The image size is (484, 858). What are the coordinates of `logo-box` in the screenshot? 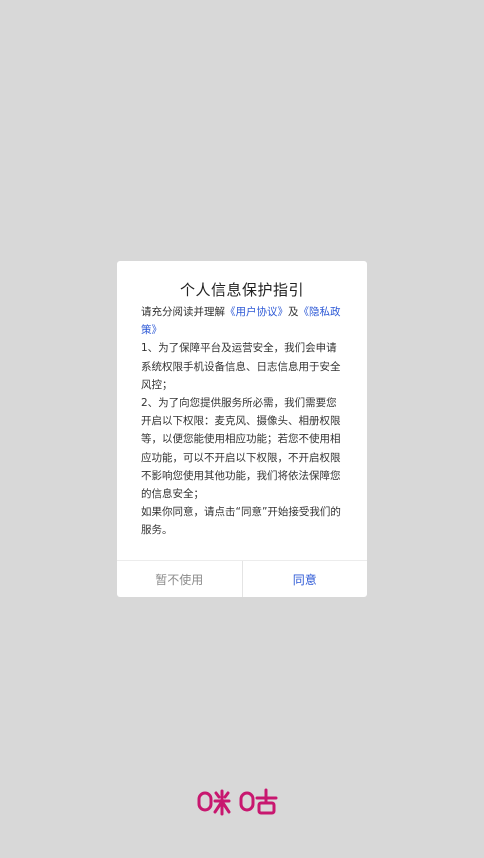 It's located at (266, 808).